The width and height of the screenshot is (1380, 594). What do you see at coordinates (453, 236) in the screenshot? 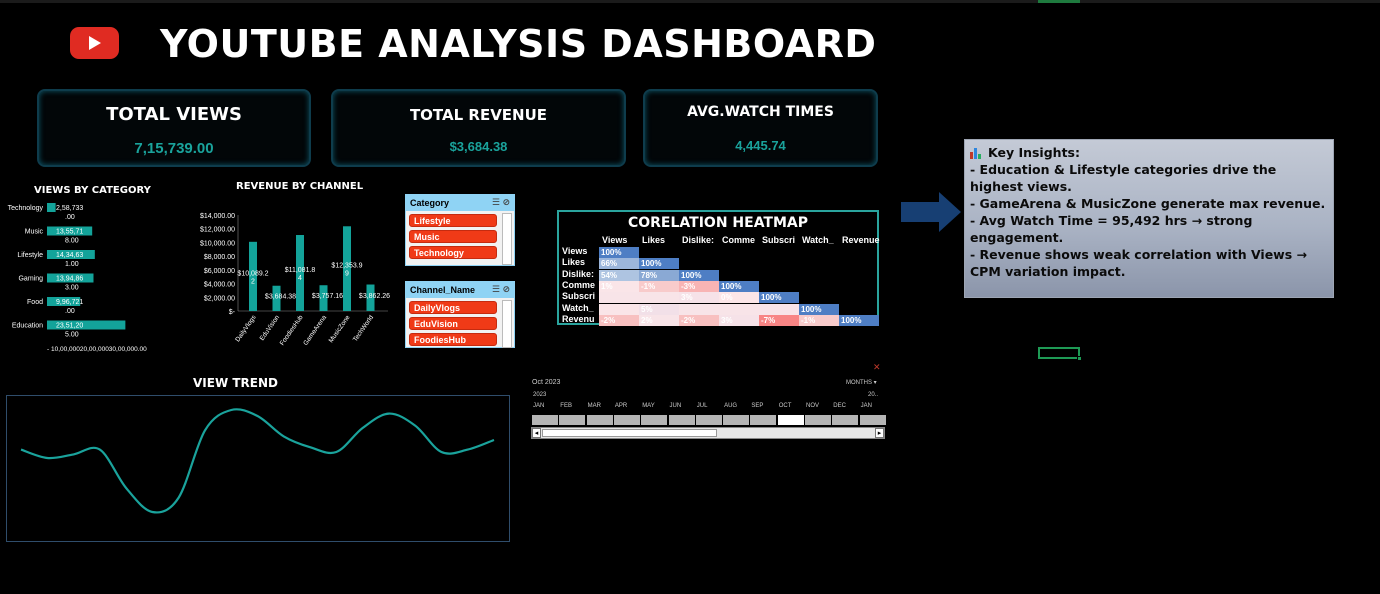
I see `slicer-item-music: Music` at bounding box center [453, 236].